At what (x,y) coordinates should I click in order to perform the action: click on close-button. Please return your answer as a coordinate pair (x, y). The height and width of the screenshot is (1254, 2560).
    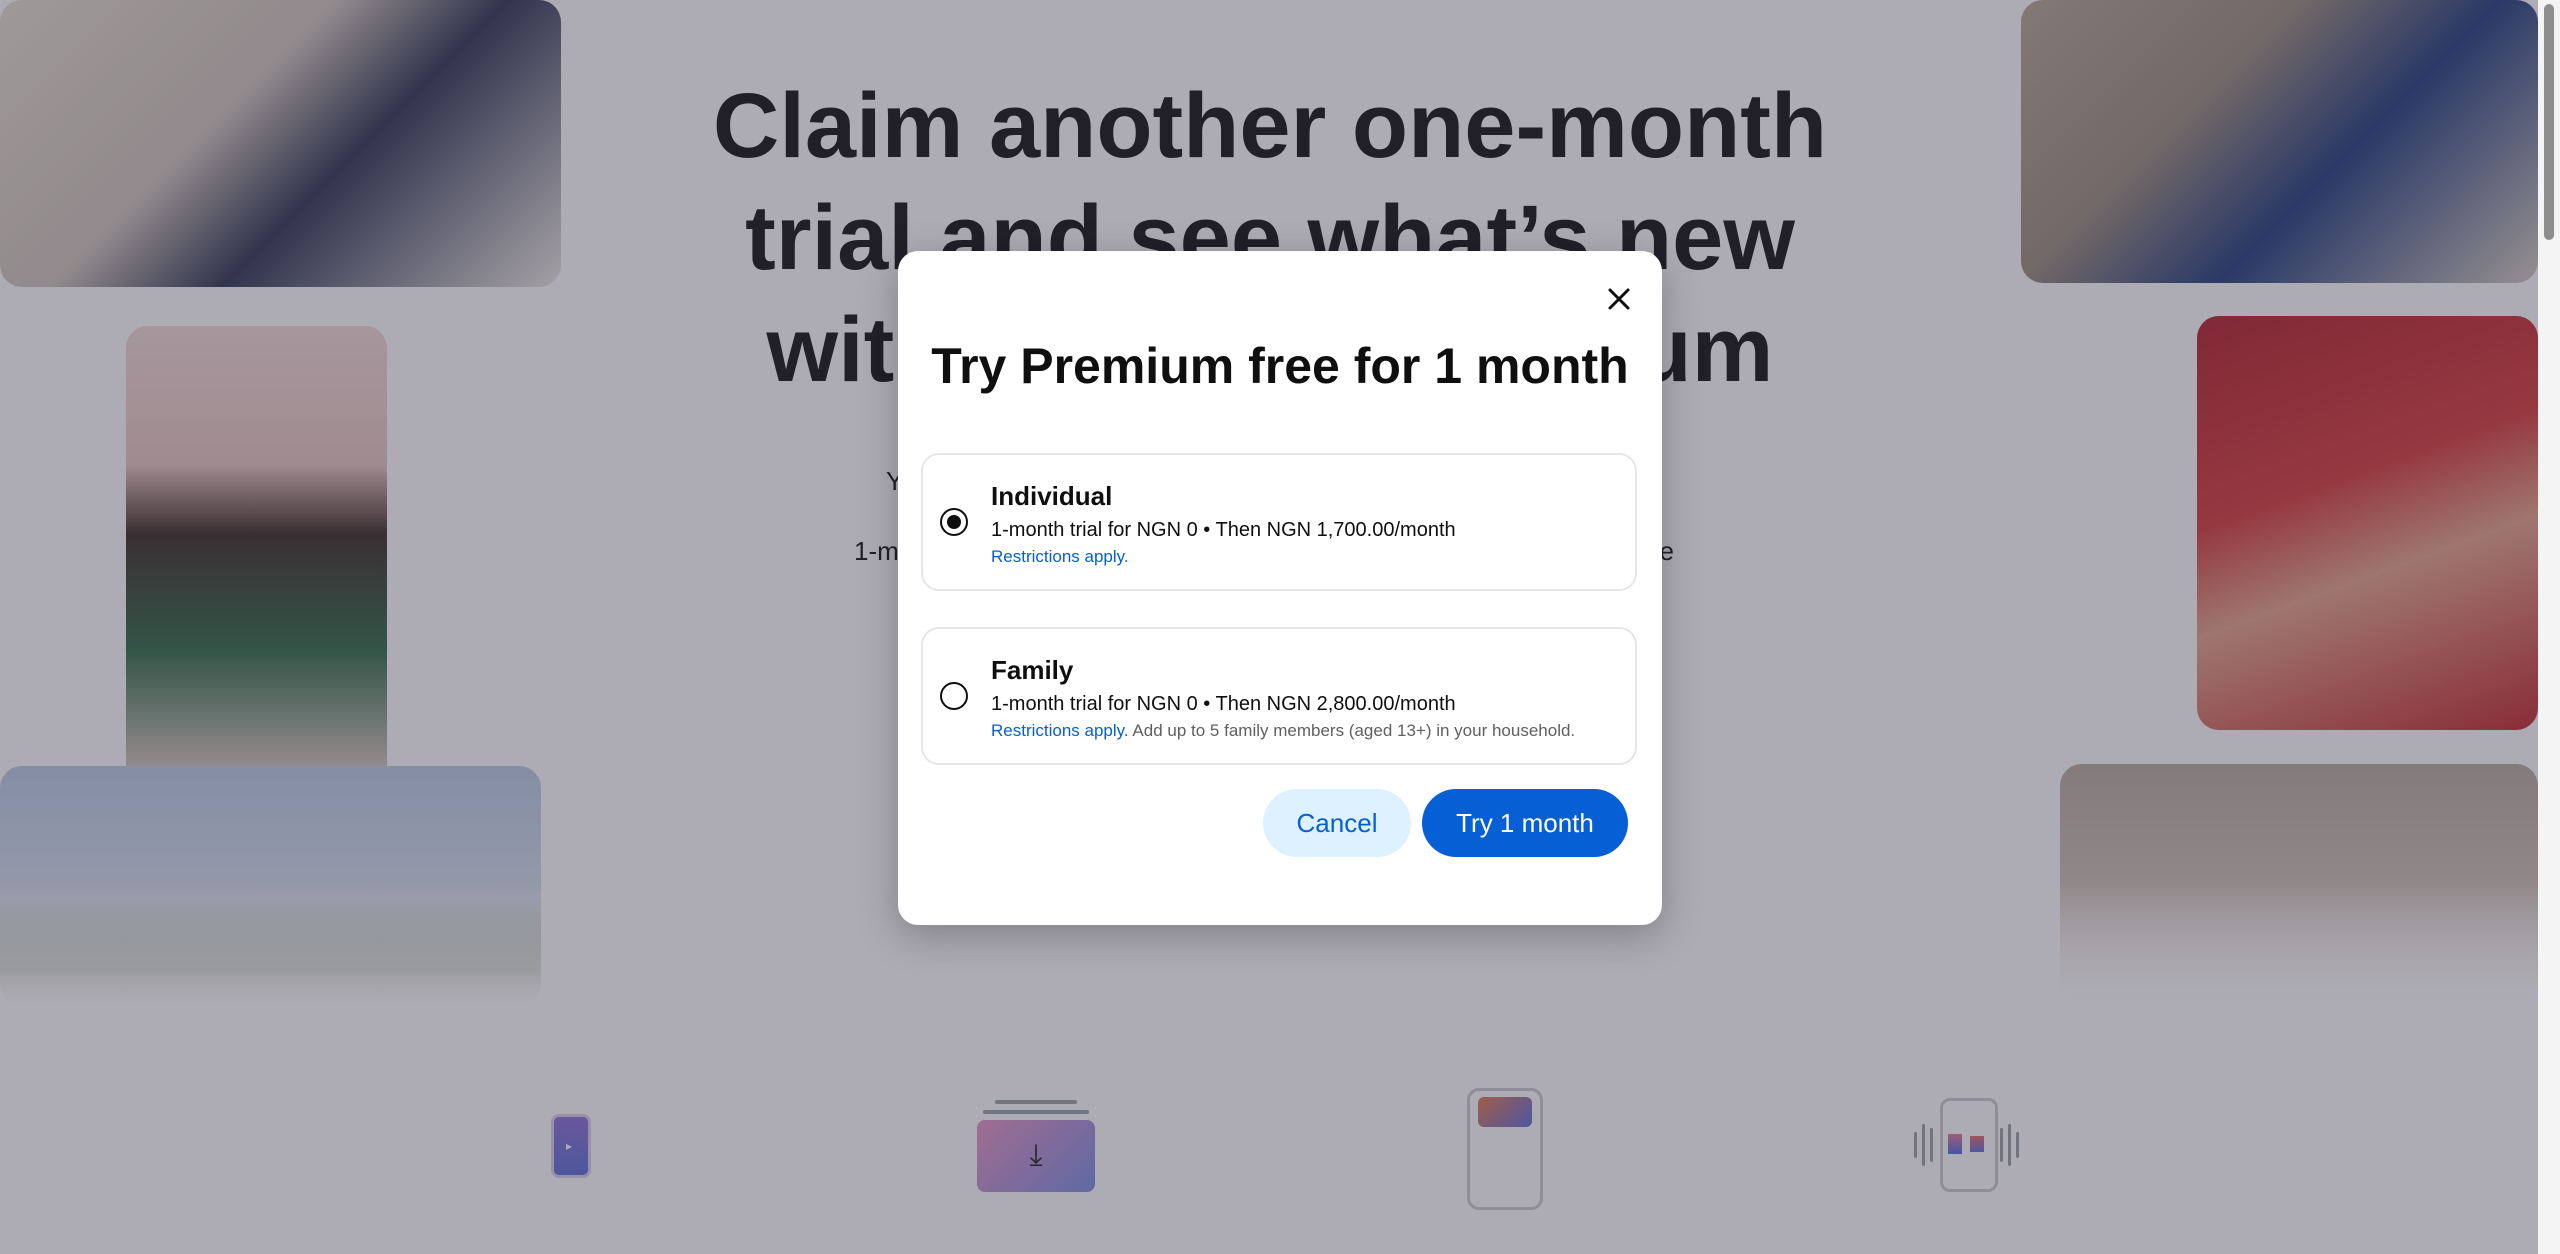
    Looking at the image, I should click on (1619, 299).